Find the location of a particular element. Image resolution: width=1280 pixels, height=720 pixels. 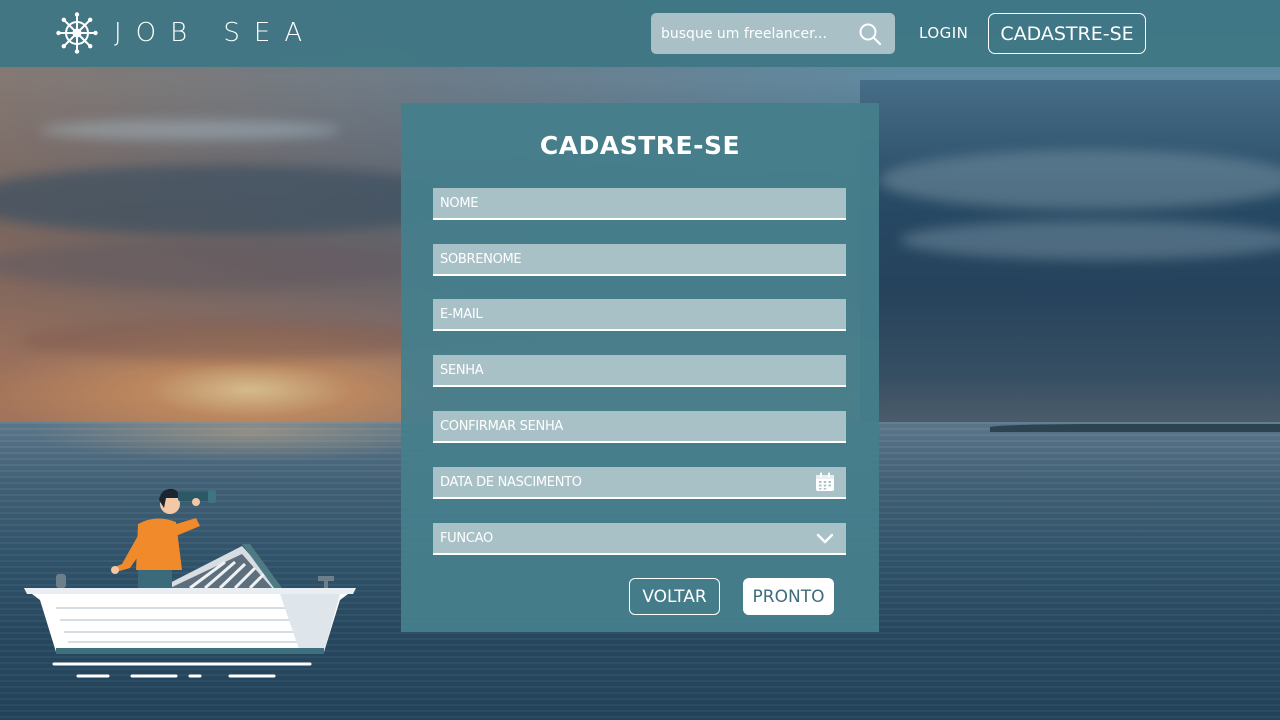

confirm-password-field is located at coordinates (639, 427).